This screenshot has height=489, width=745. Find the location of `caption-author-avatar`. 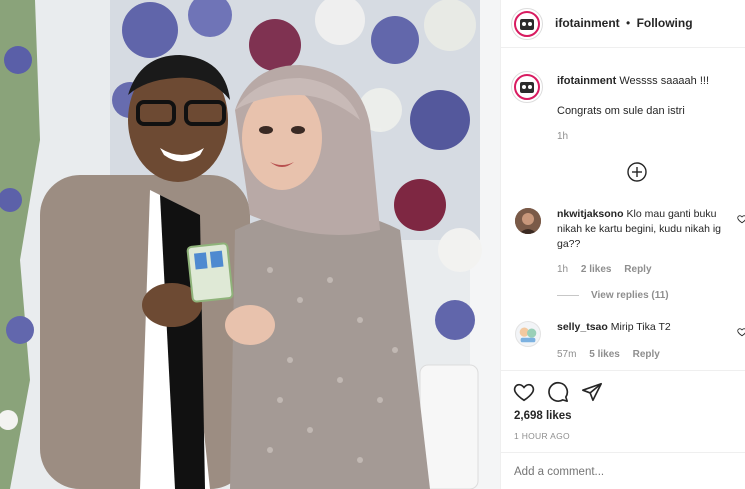

caption-author-avatar is located at coordinates (527, 87).